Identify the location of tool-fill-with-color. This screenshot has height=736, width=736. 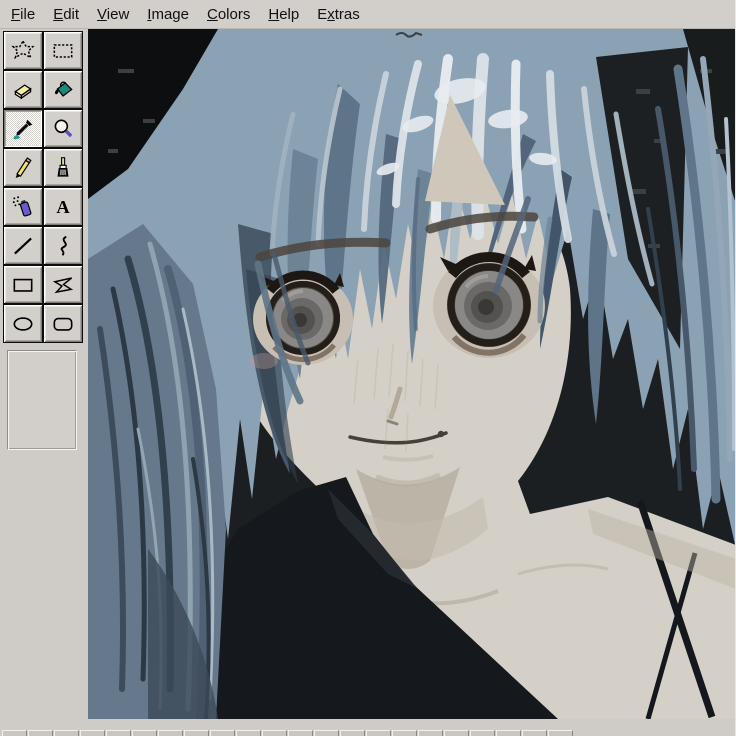
(63, 89).